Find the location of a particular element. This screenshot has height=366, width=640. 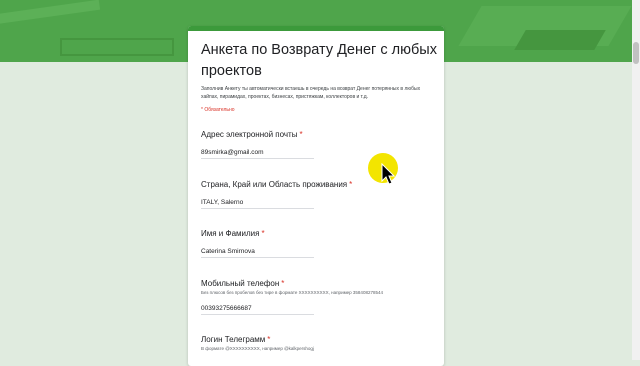

email-input: 89smirka@gmail.com is located at coordinates (232, 152).